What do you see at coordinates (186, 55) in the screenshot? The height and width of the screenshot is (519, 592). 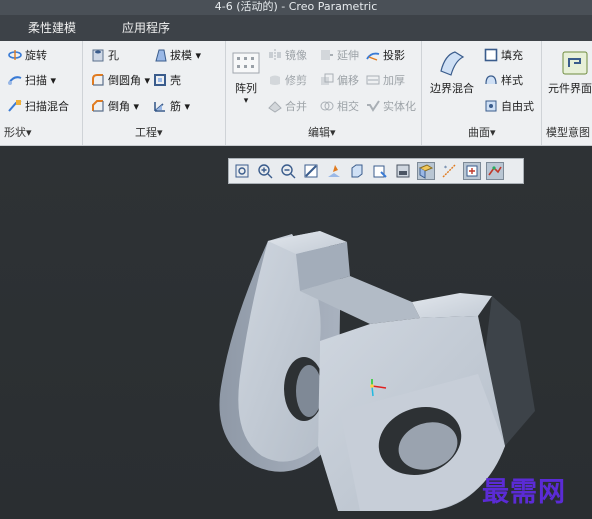 I see `draft-label: 拔模 ▾` at bounding box center [186, 55].